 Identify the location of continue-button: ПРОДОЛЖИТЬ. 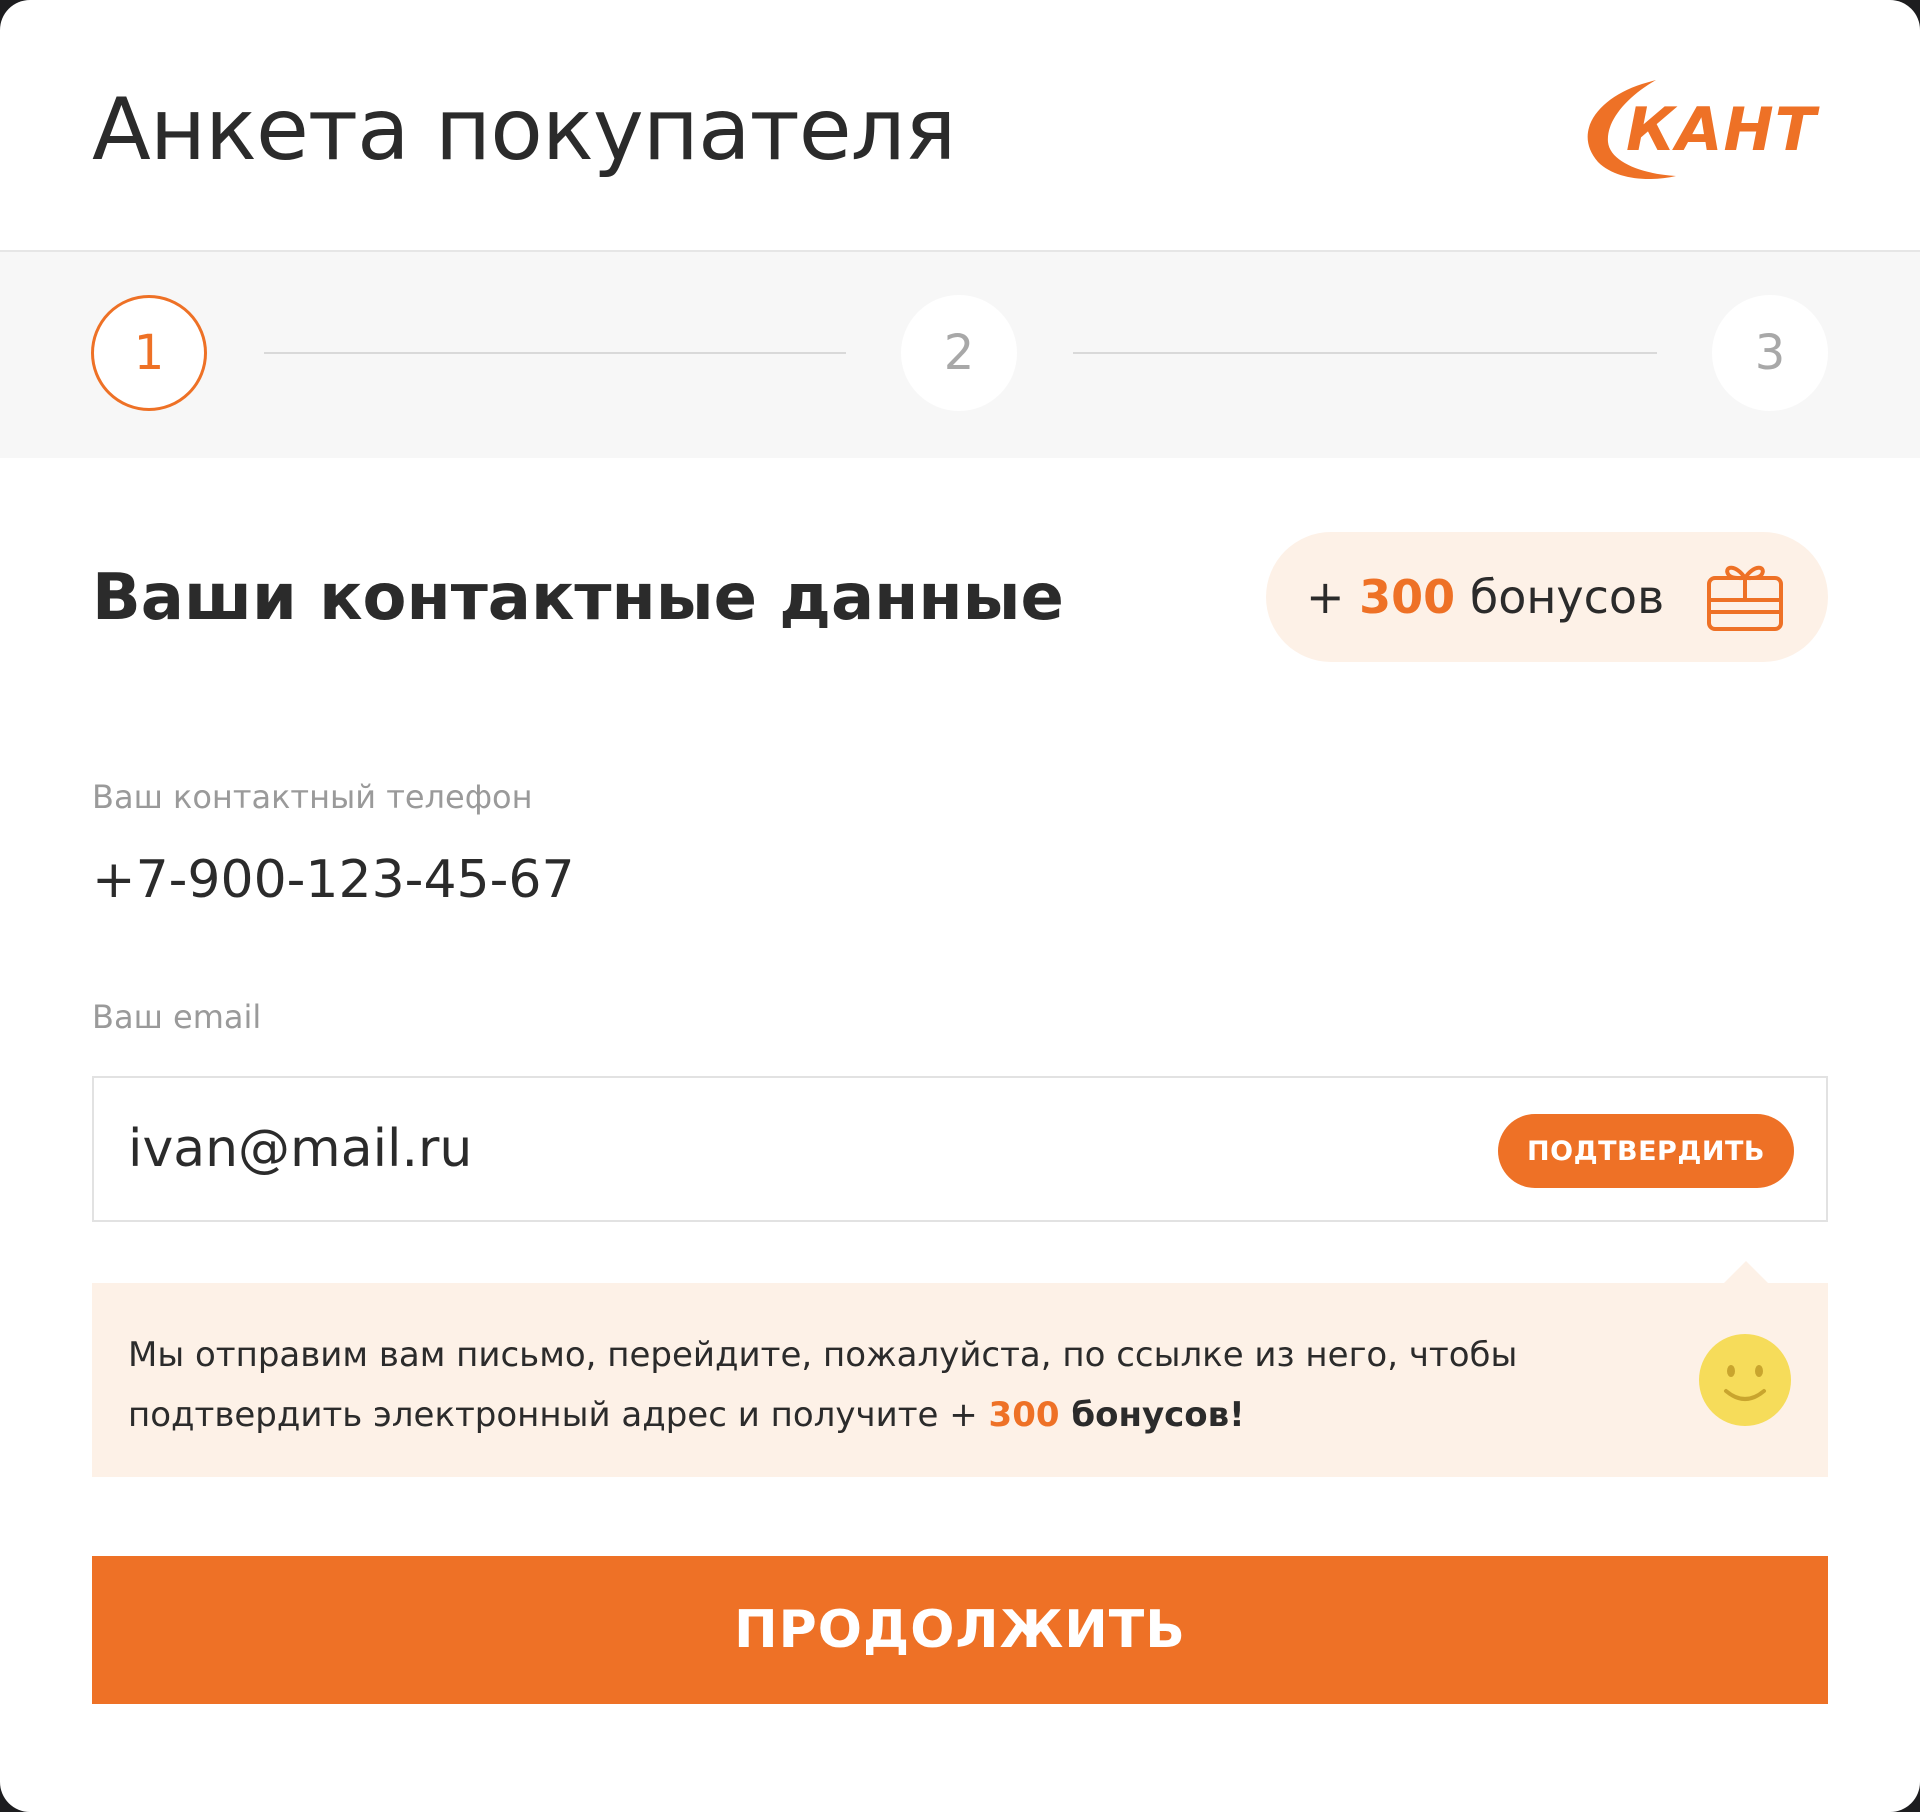
(960, 1630).